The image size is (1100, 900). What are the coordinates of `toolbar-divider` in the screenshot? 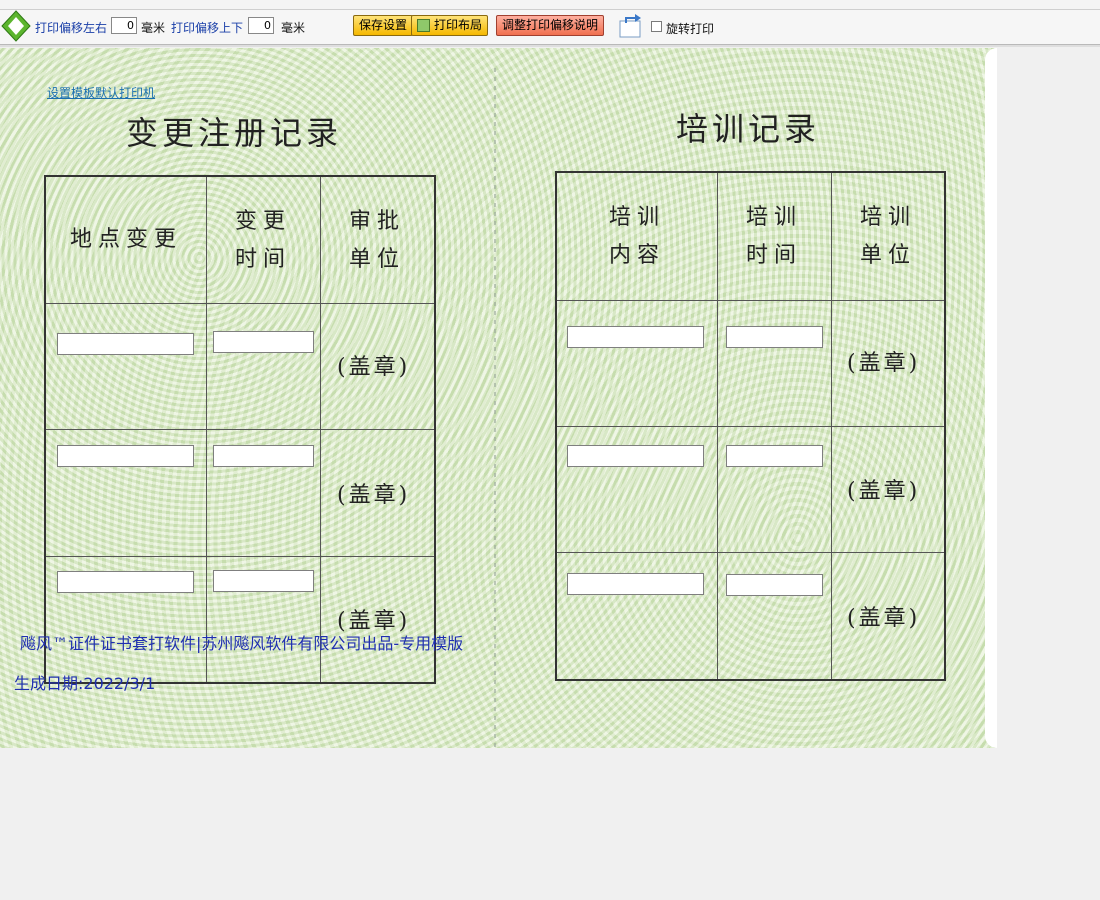 It's located at (550, 46).